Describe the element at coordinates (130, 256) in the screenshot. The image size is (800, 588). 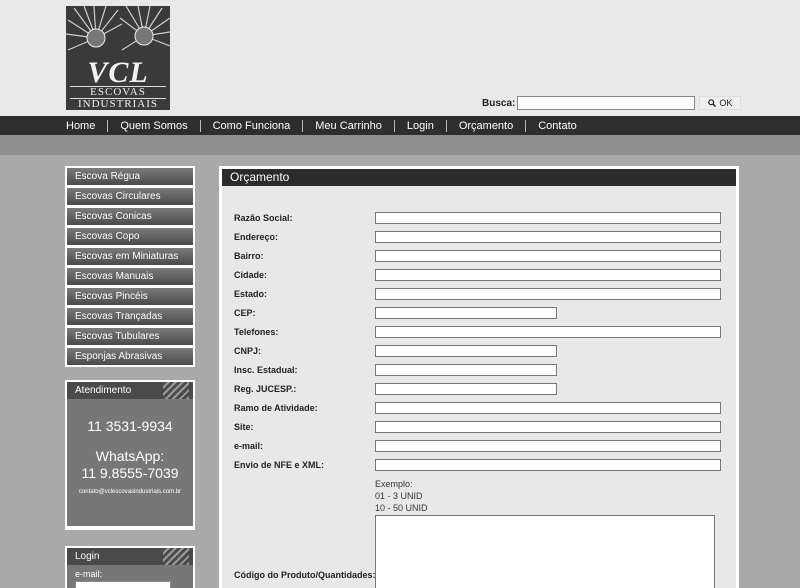
I see `sidebar-item-escovas-miniaturas: Escovas em Miniaturas` at that location.